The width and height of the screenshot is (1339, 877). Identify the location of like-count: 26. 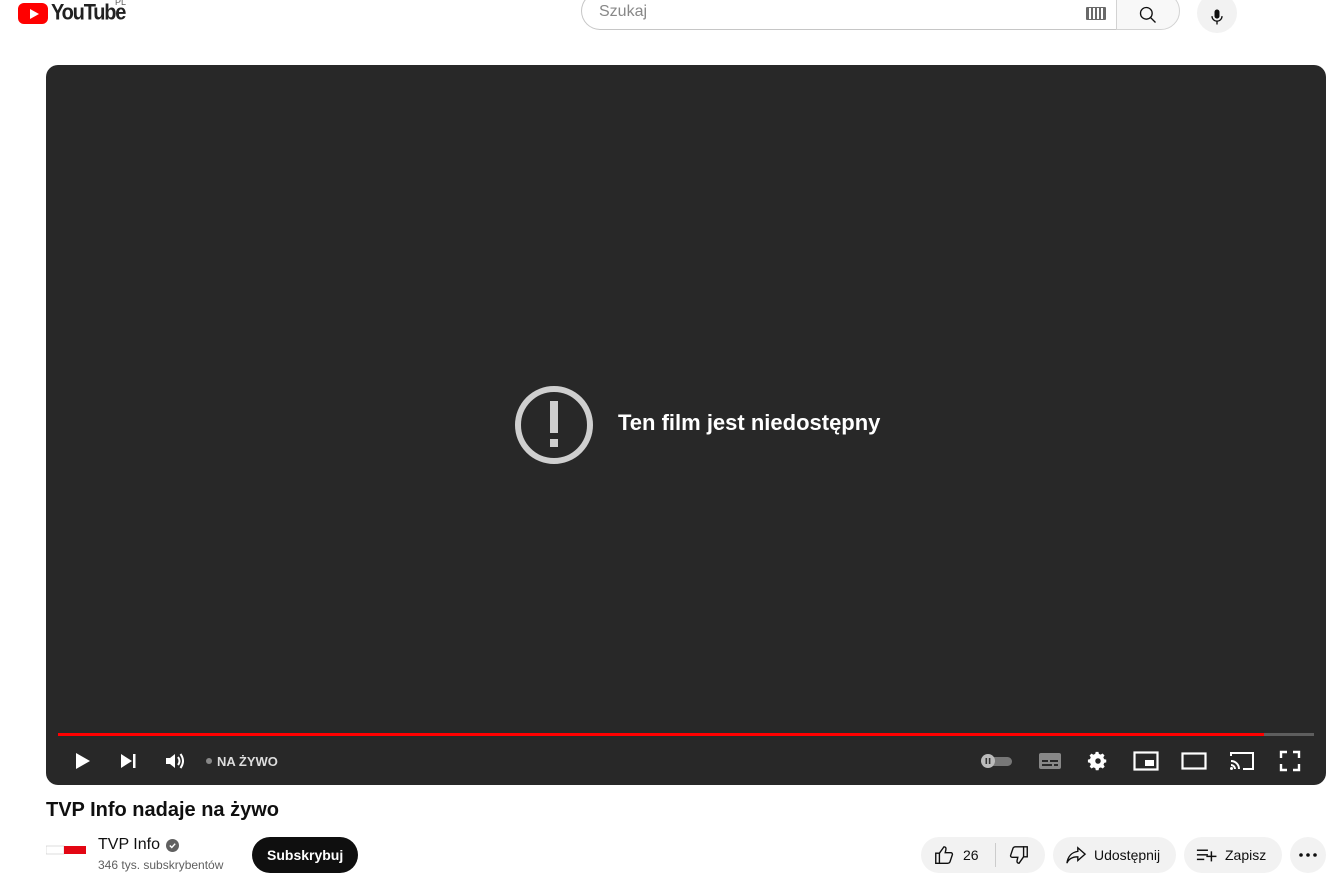
(971, 855).